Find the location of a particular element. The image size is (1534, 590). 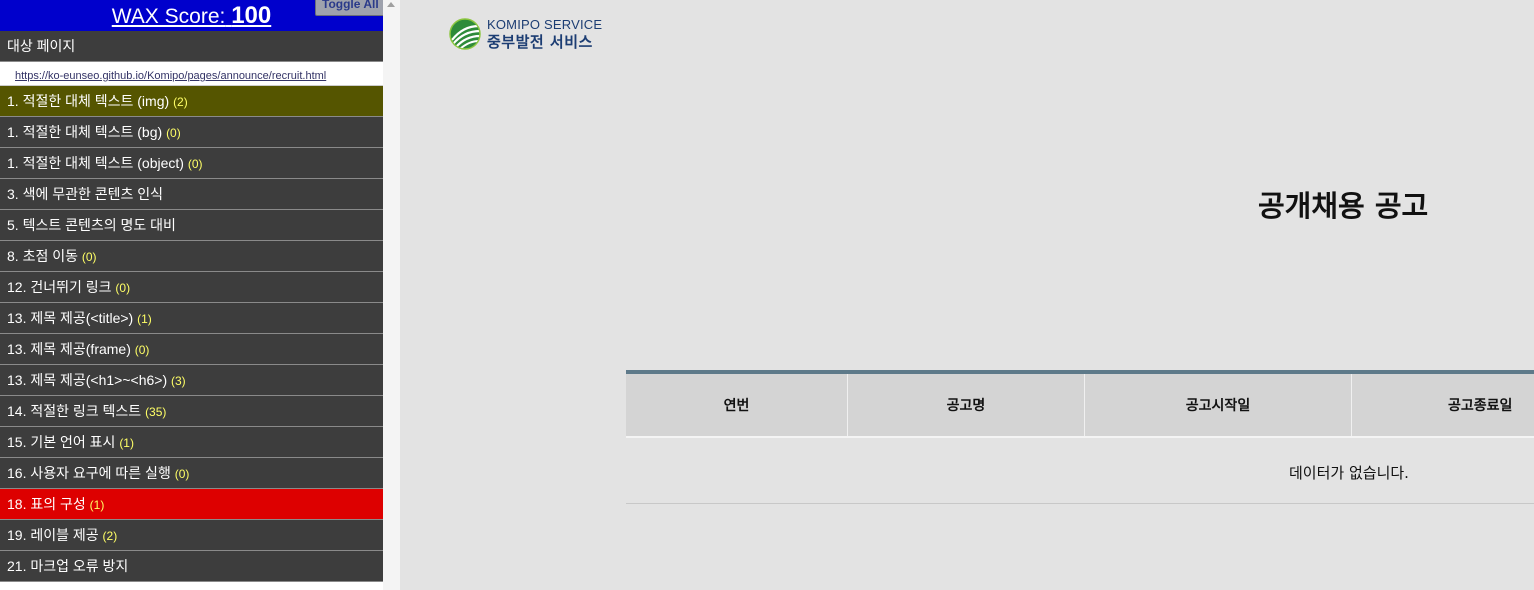

site-logo: KOMIPO SERVICE 중부발전 서비스 is located at coordinates (529, 35).